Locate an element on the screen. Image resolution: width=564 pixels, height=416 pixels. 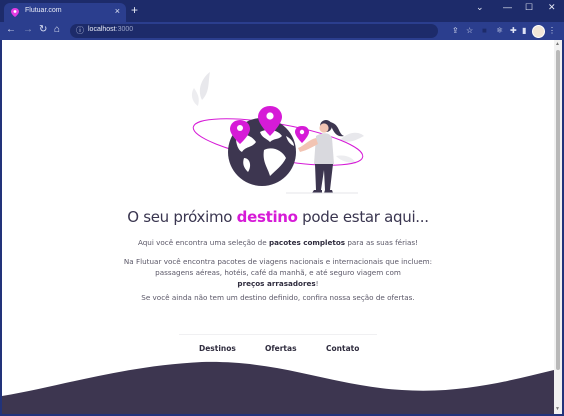
nav-link-contato: Contato is located at coordinates (342, 348).